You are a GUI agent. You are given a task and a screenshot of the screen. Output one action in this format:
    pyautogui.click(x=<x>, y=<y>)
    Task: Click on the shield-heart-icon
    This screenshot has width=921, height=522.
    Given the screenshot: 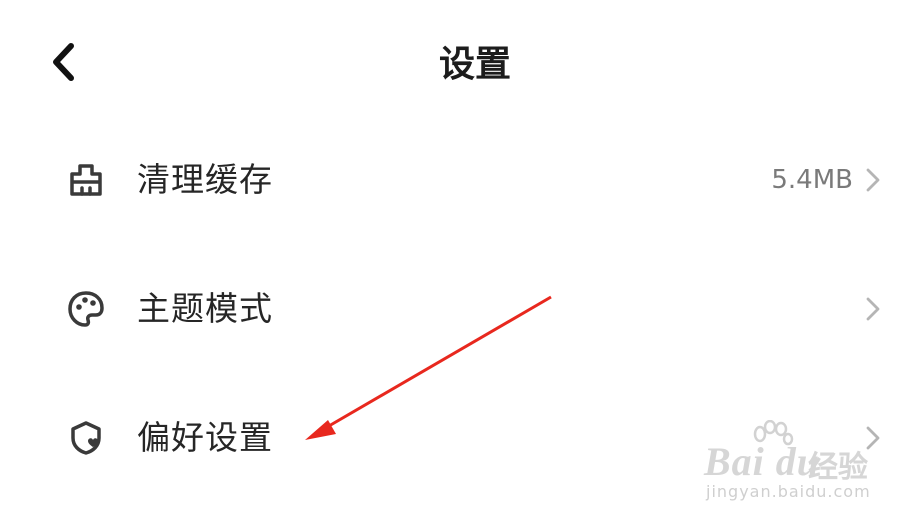 What is the action you would take?
    pyautogui.click(x=86, y=438)
    